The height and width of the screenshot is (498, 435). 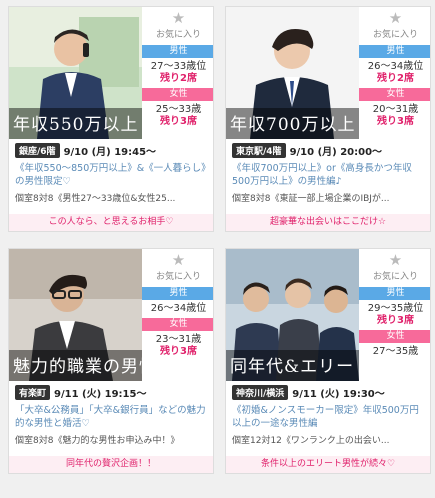 What do you see at coordinates (292, 365) in the screenshot?
I see `elite-overlay: 同年代&エリート` at bounding box center [292, 365].